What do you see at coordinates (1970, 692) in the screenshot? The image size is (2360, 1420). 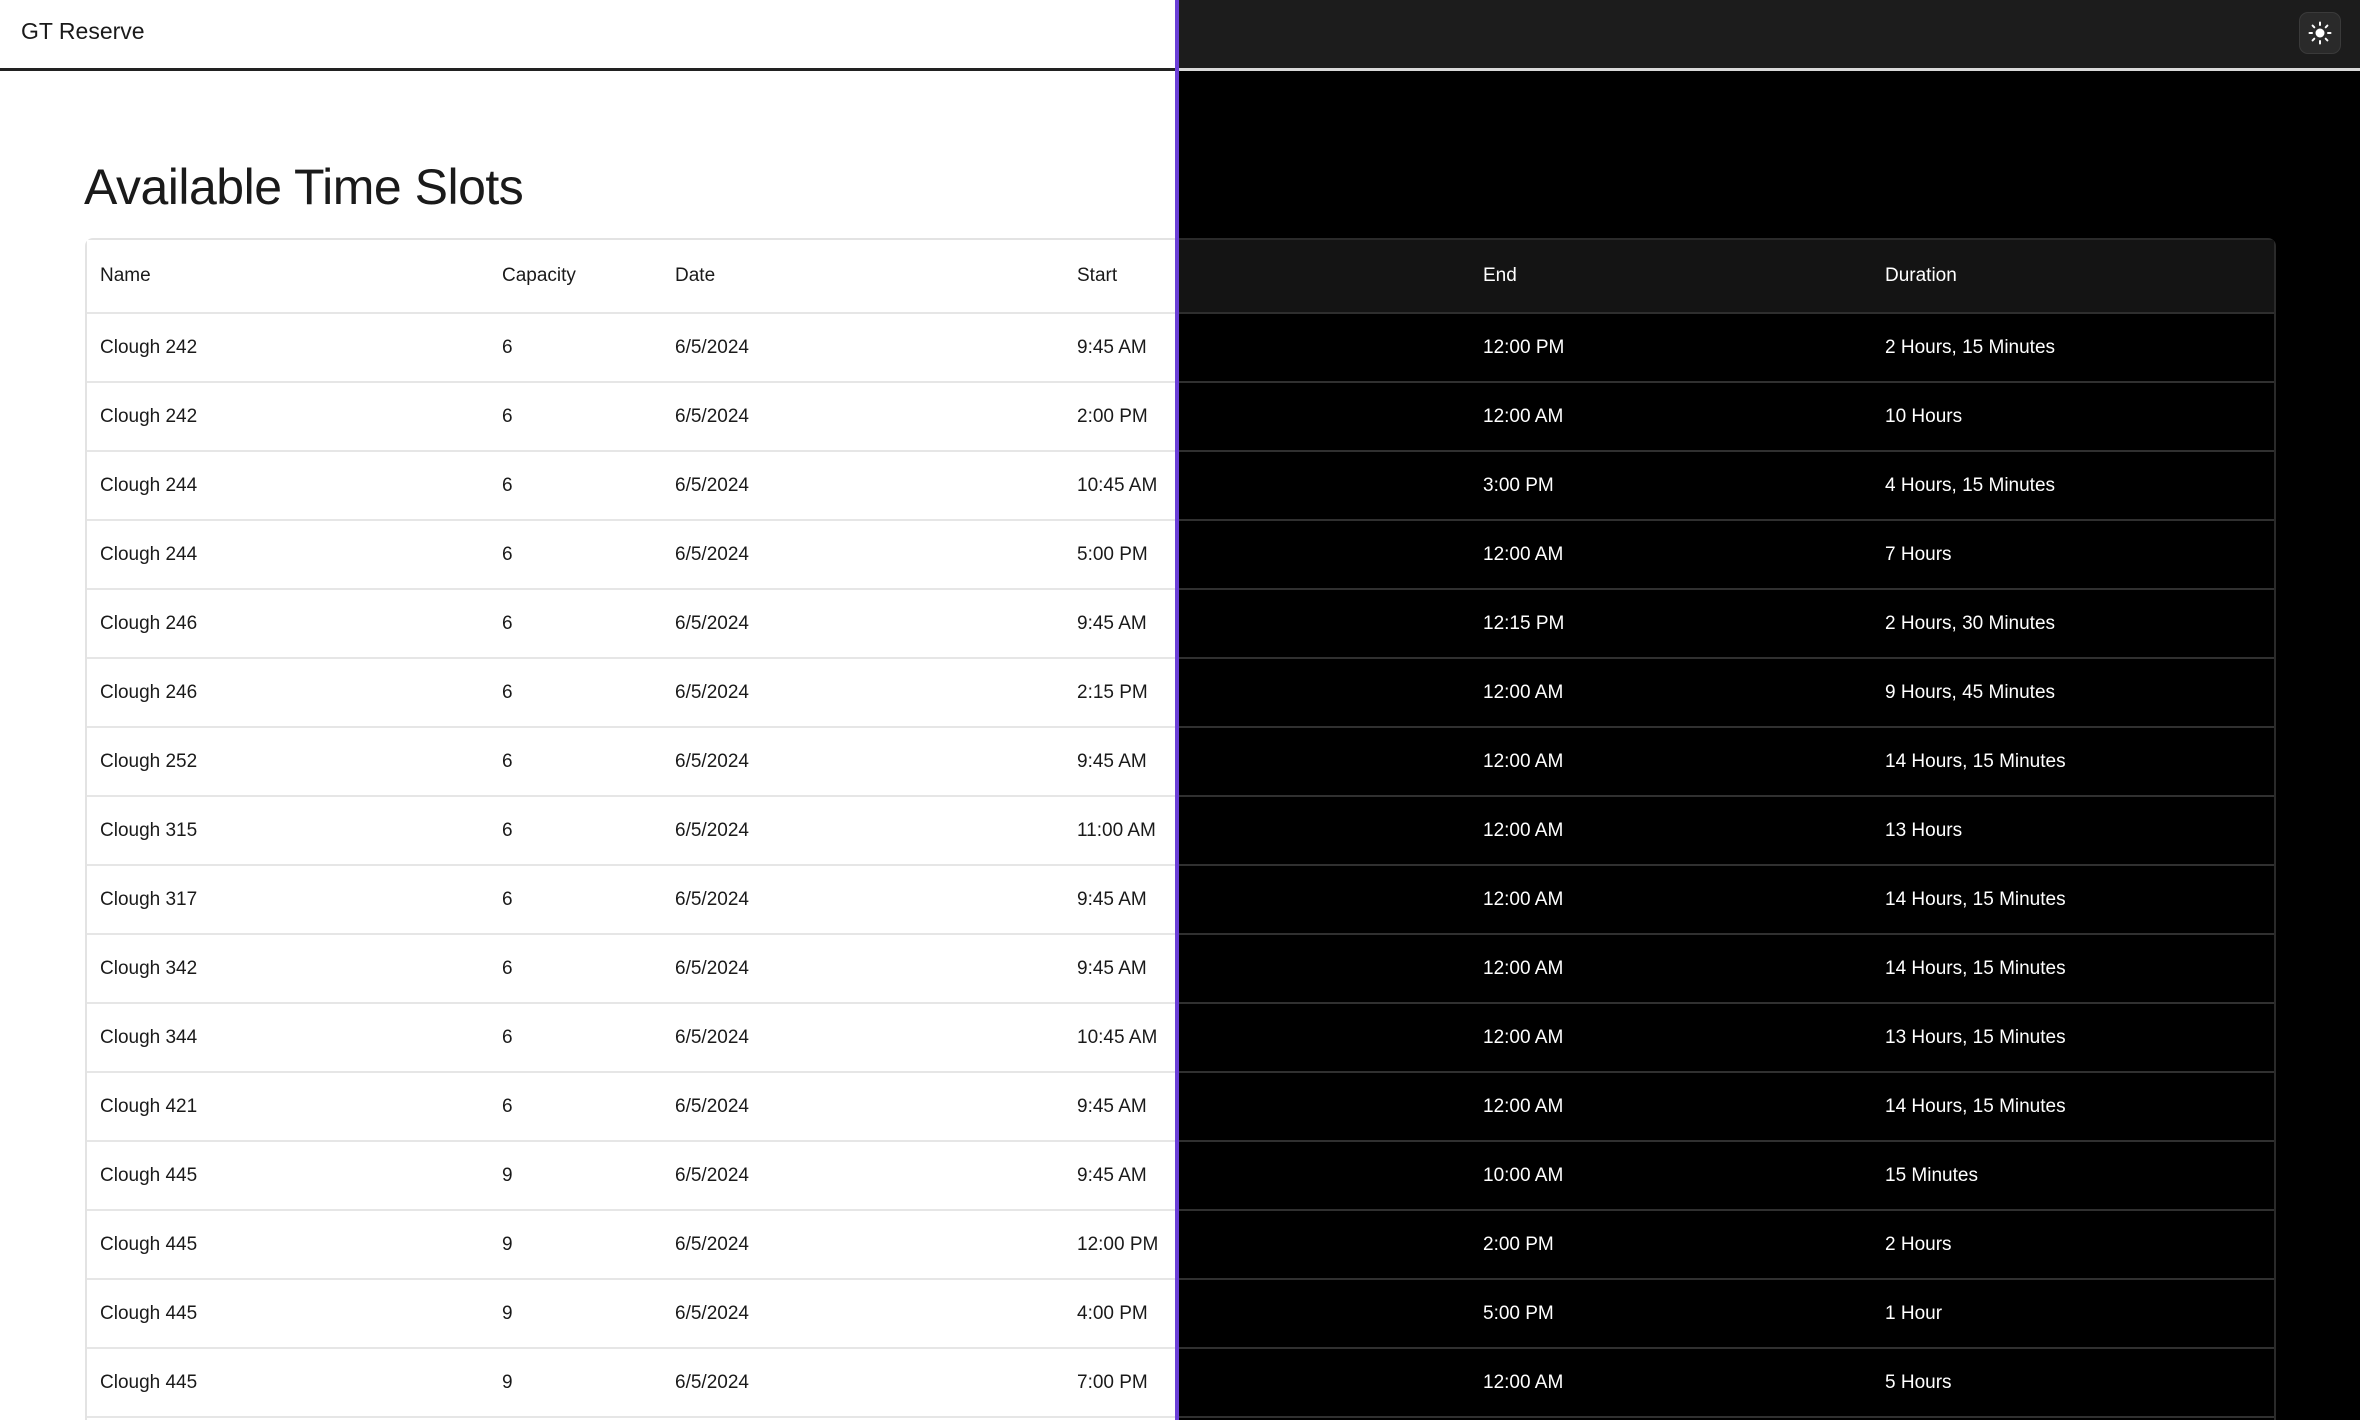 I see `cell-duration: 9 Hours, 45 Minutes` at bounding box center [1970, 692].